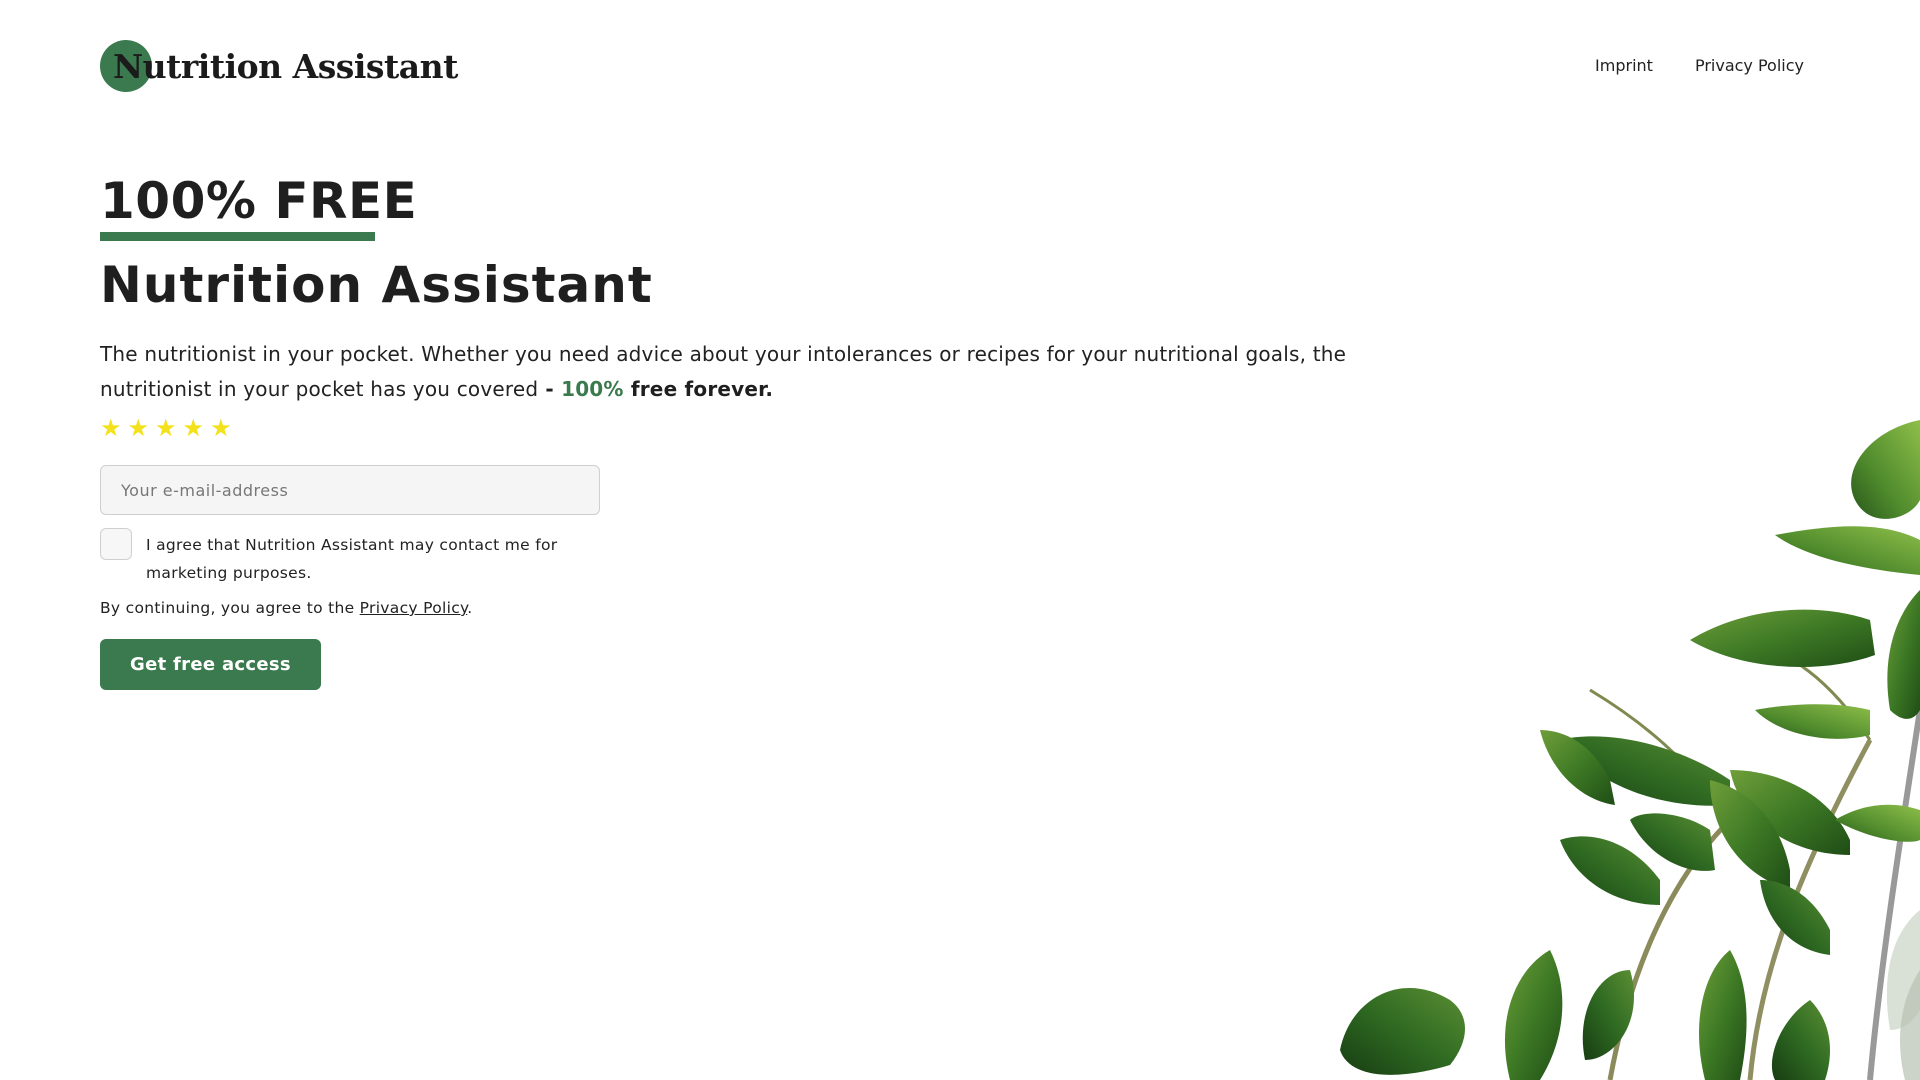  Describe the element at coordinates (210, 664) in the screenshot. I see `get-free-access-button: Get free access` at that location.